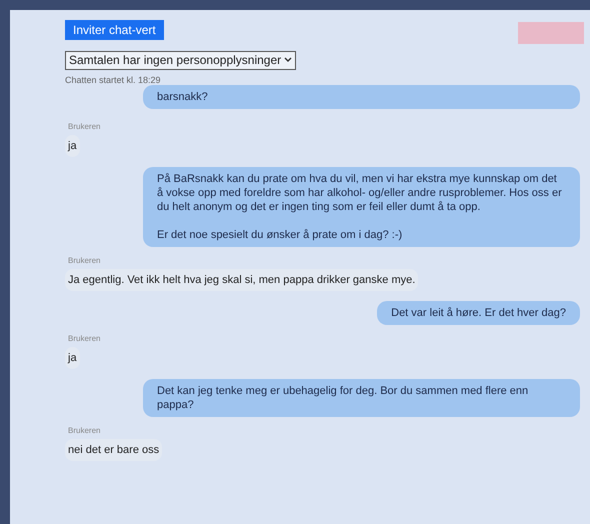 The height and width of the screenshot is (524, 590). Describe the element at coordinates (241, 280) in the screenshot. I see `message-bubble: Ja egentlig. Vet ikk helt hva jeg skal si, men pappa drikker ganske mye.` at that location.